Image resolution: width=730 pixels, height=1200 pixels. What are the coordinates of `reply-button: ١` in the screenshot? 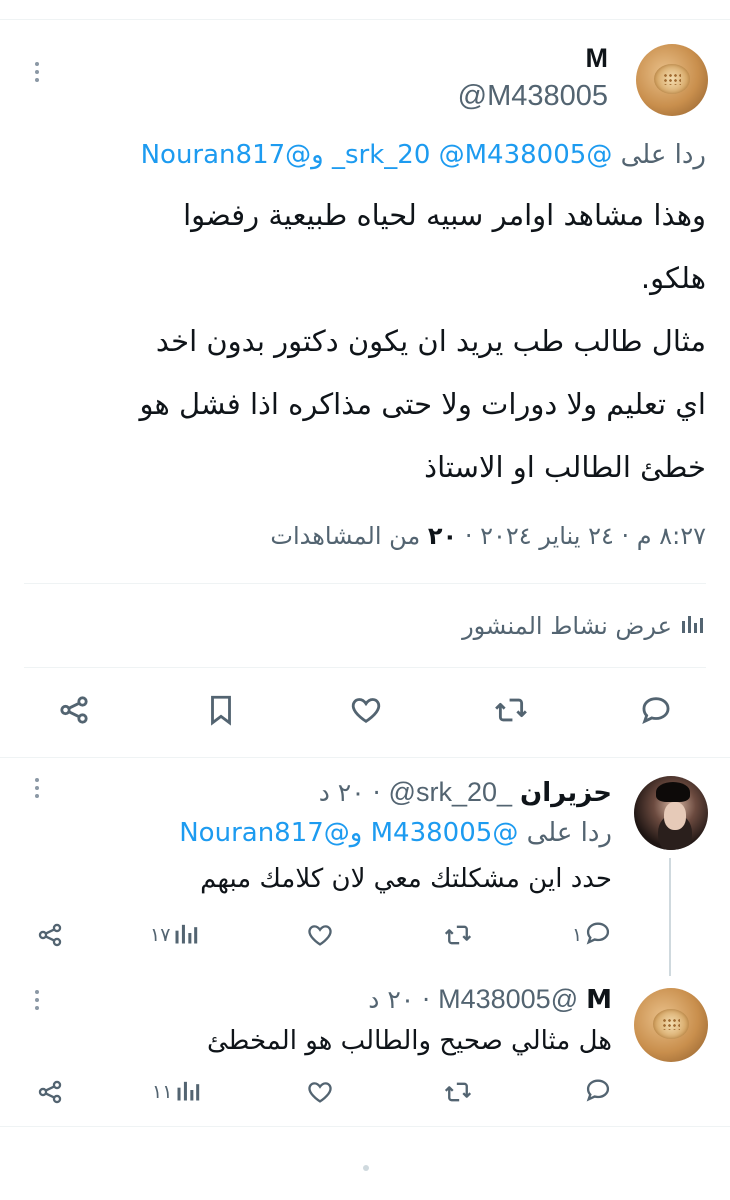 It's located at (592, 935).